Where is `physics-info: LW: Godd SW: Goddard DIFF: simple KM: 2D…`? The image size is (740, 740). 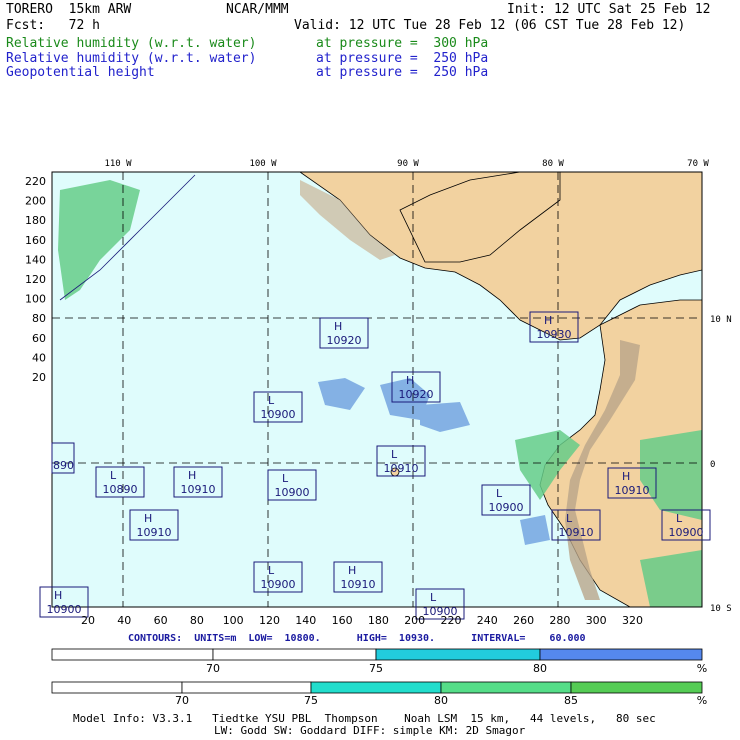
physics-info: LW: Godd SW: Goddard DIFF: simple KM: 2D… is located at coordinates (370, 730).